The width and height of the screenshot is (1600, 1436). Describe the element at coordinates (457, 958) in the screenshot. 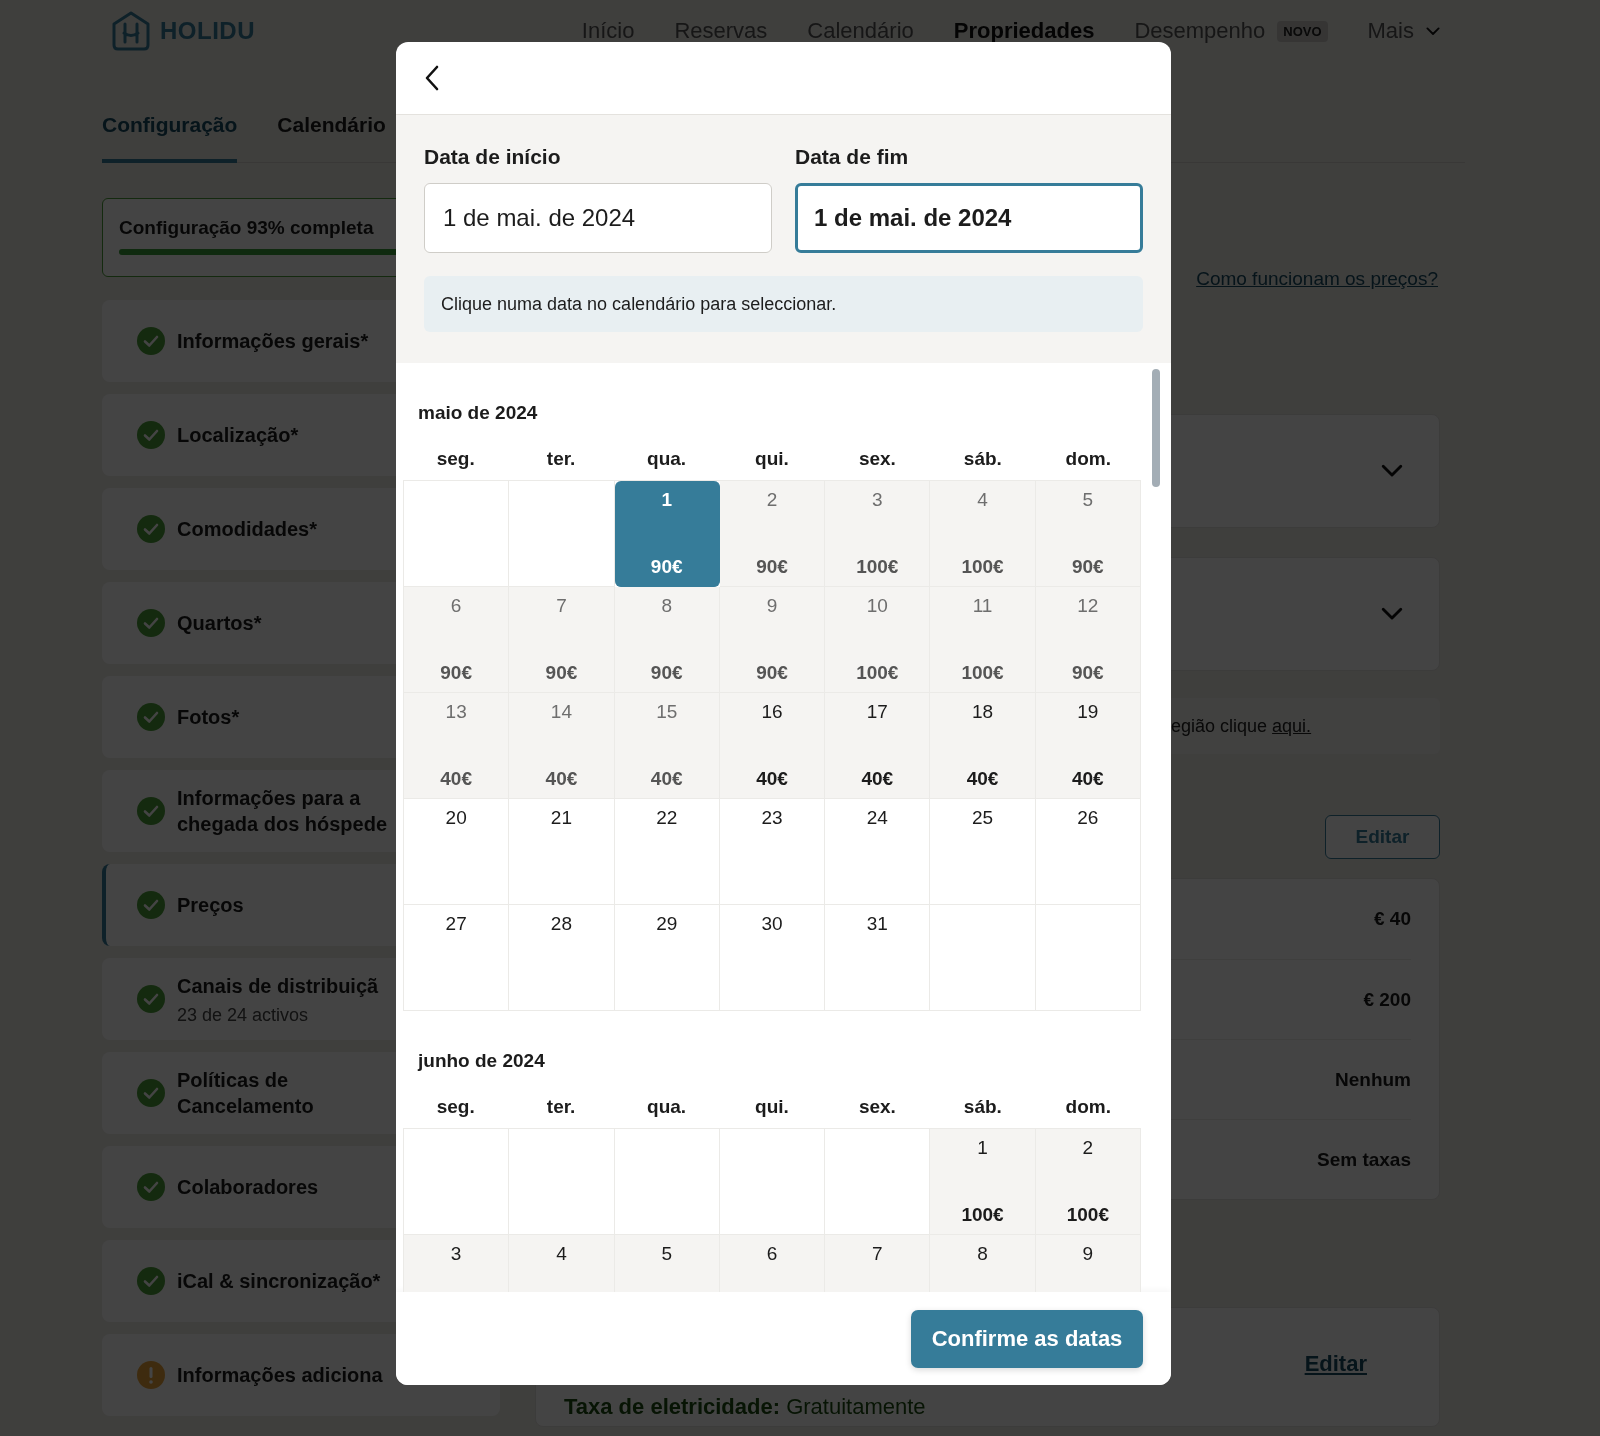

I see `calendar-day: 27` at that location.